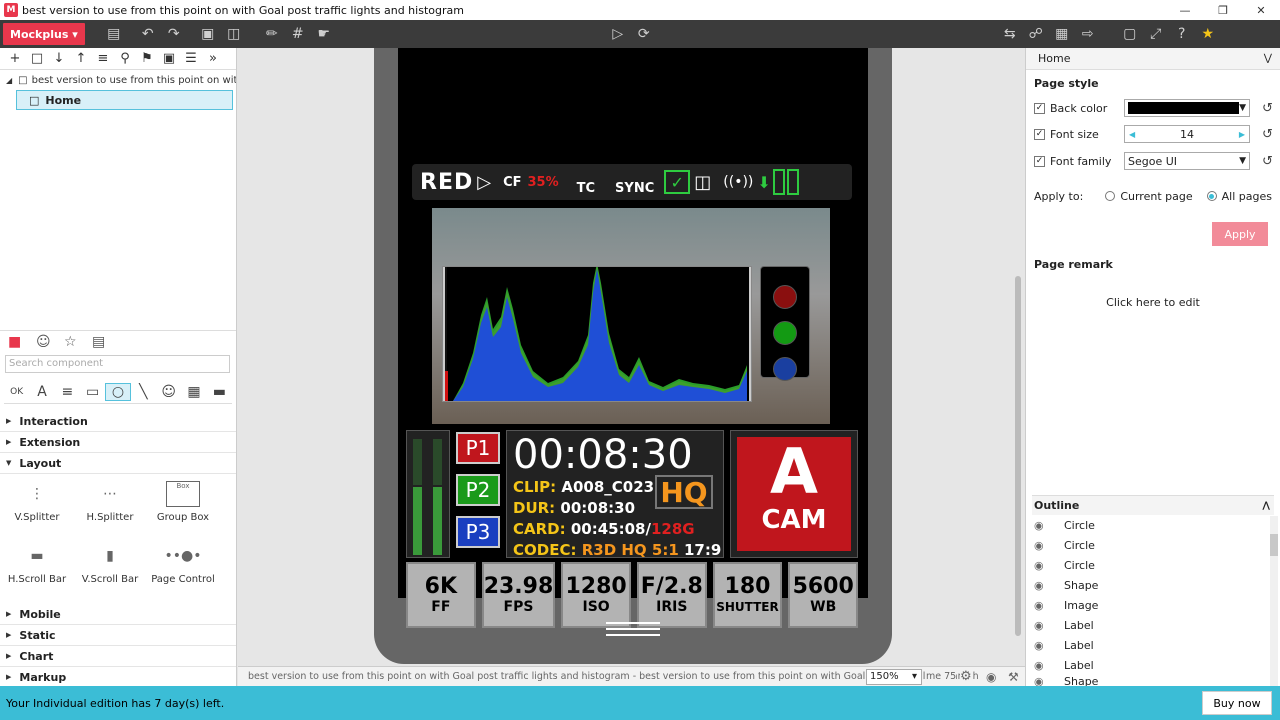 The height and width of the screenshot is (720, 1280). What do you see at coordinates (92, 392) in the screenshot?
I see `rectangle-shape-icon: ▭` at bounding box center [92, 392].